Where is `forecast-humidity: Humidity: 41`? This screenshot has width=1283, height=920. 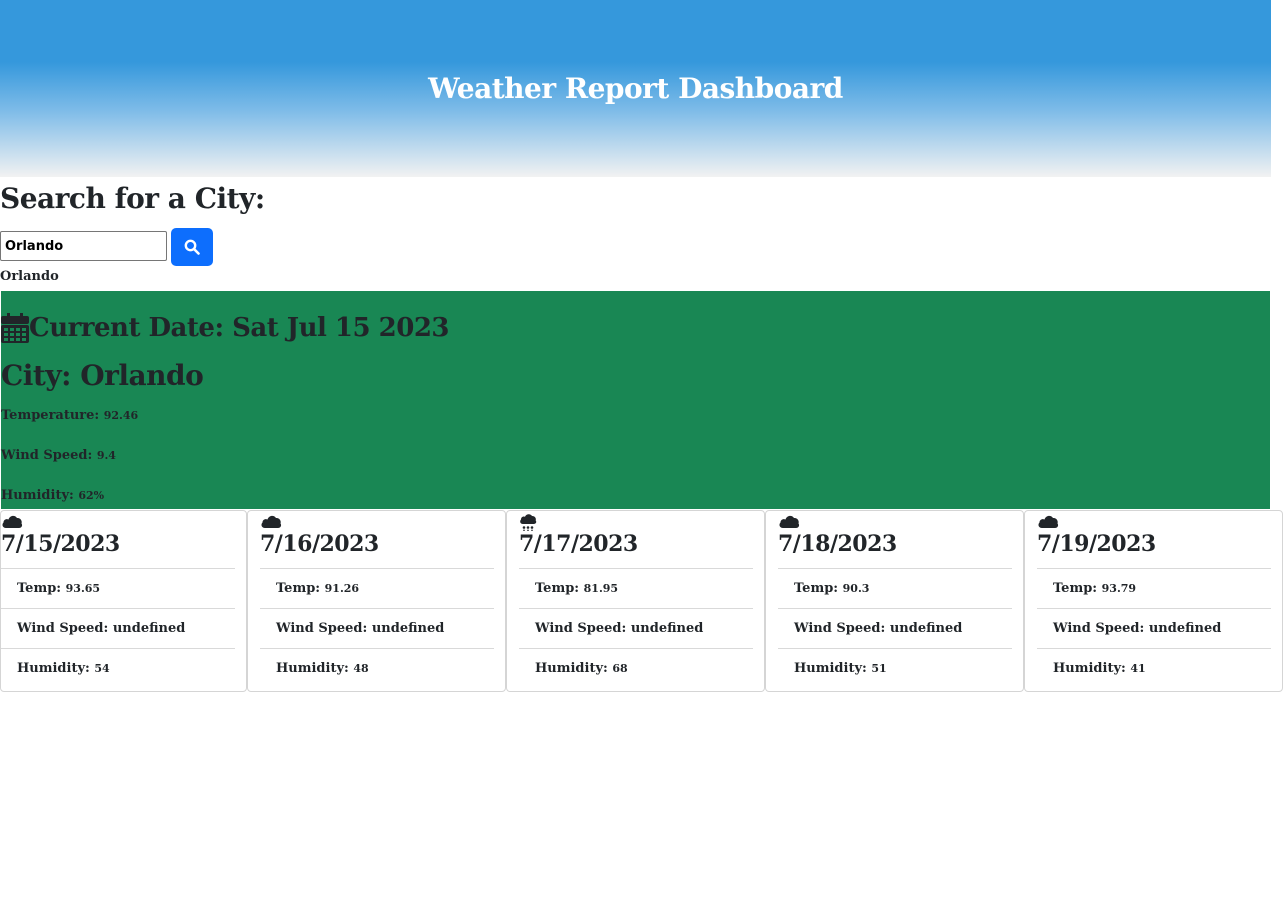 forecast-humidity: Humidity: 41 is located at coordinates (1154, 668).